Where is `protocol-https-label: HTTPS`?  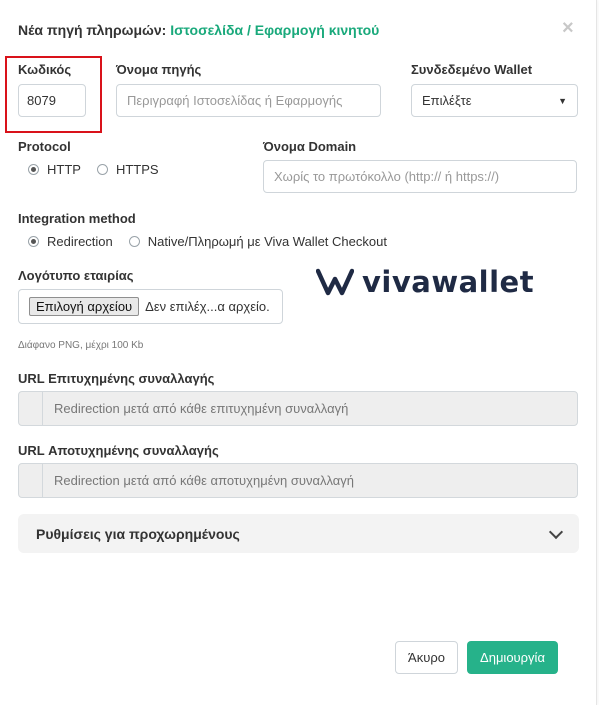 protocol-https-label: HTTPS is located at coordinates (137, 169).